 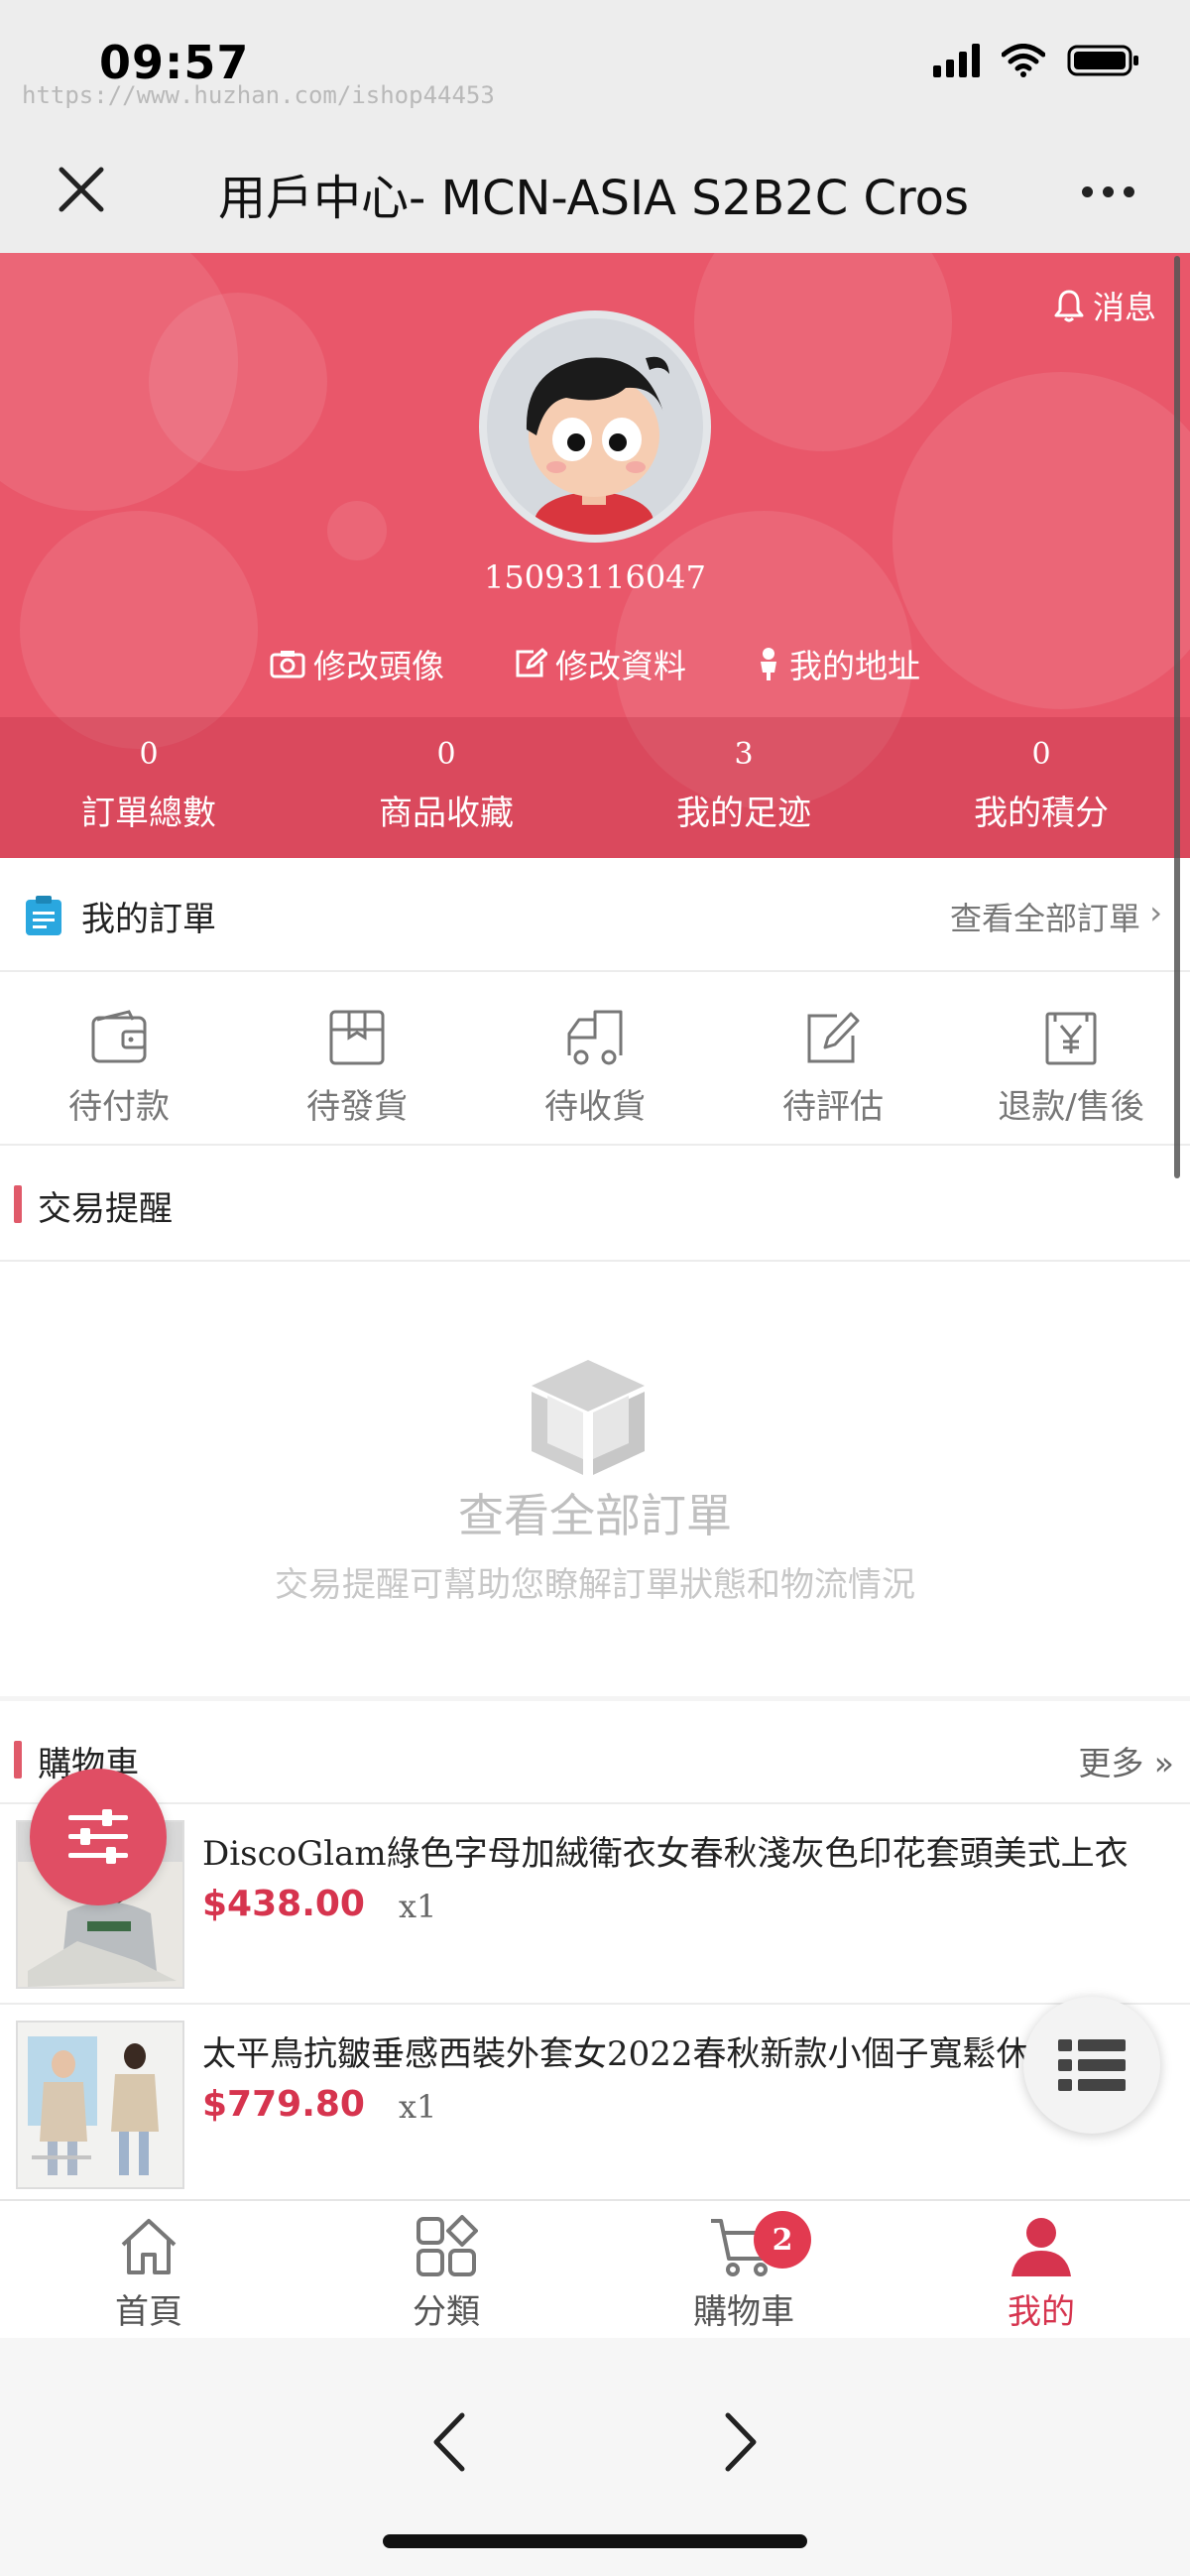 I want to click on edit-icon, so click(x=531, y=662).